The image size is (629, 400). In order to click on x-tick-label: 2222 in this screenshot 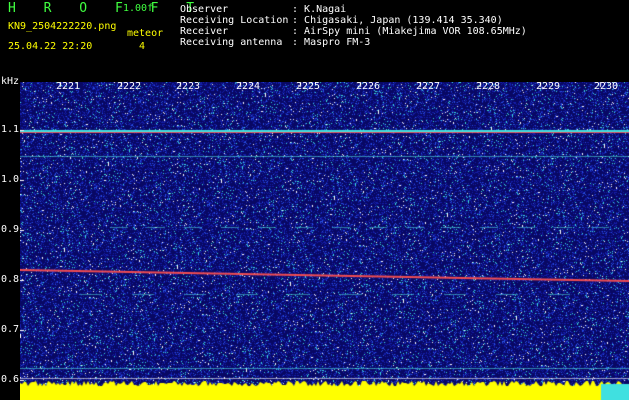, I will do `click(129, 86)`.